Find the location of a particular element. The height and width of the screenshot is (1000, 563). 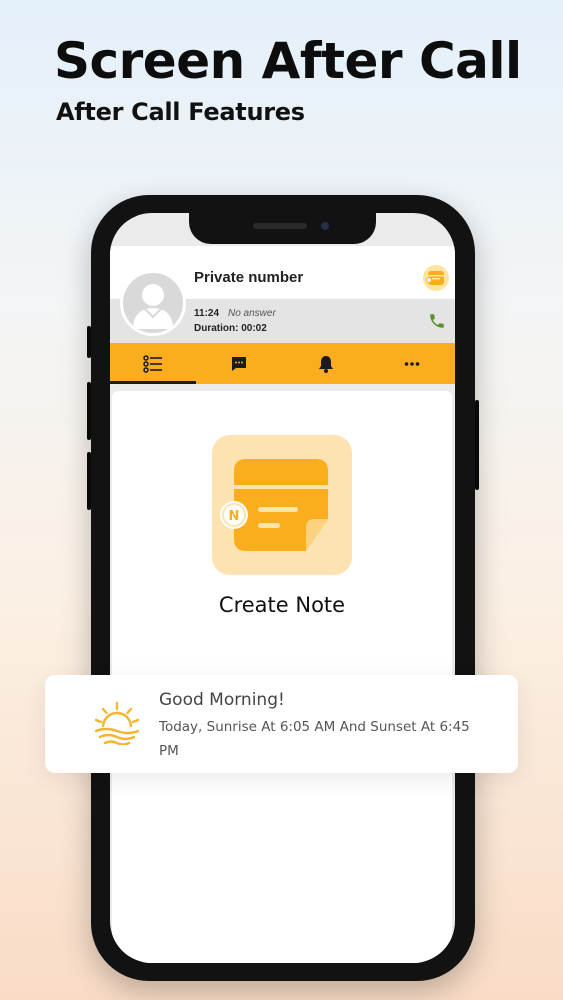

caller-name: Private number is located at coordinates (249, 277).